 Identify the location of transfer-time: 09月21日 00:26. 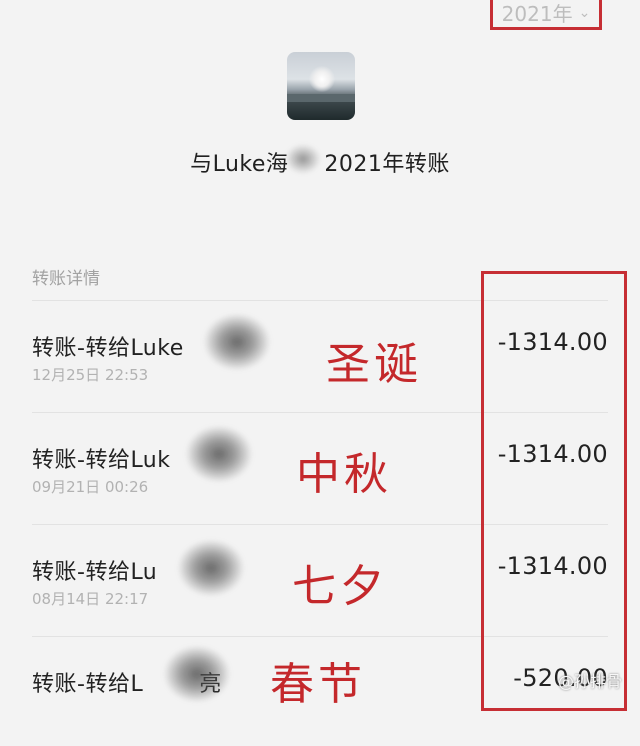
(90, 487).